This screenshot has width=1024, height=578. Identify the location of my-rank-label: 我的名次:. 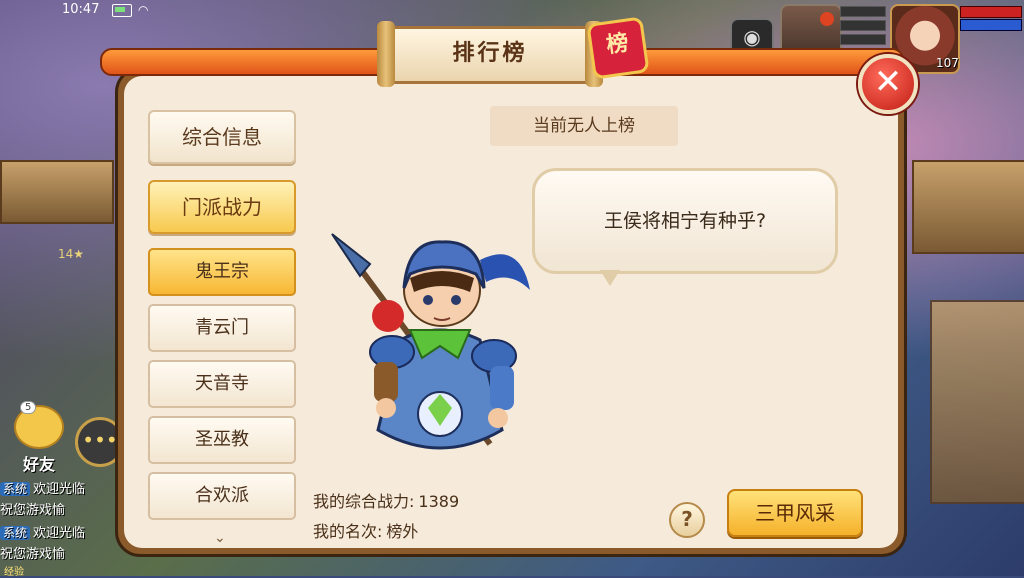
(348, 531).